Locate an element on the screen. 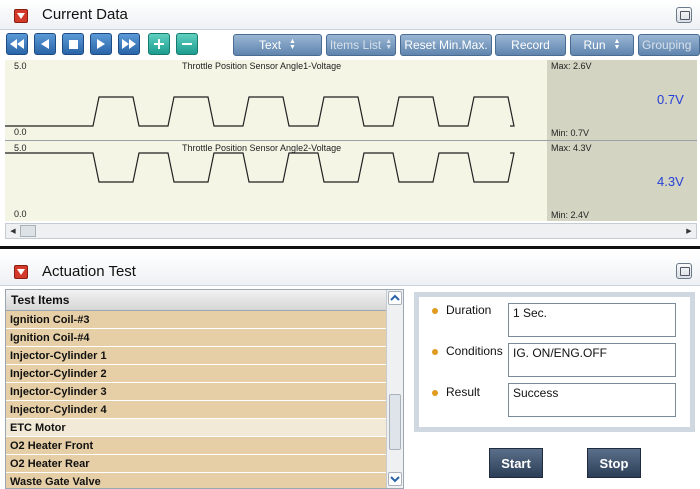  graph-2-label: Throttle Position Sensor Angle2-Voltage is located at coordinates (262, 148).